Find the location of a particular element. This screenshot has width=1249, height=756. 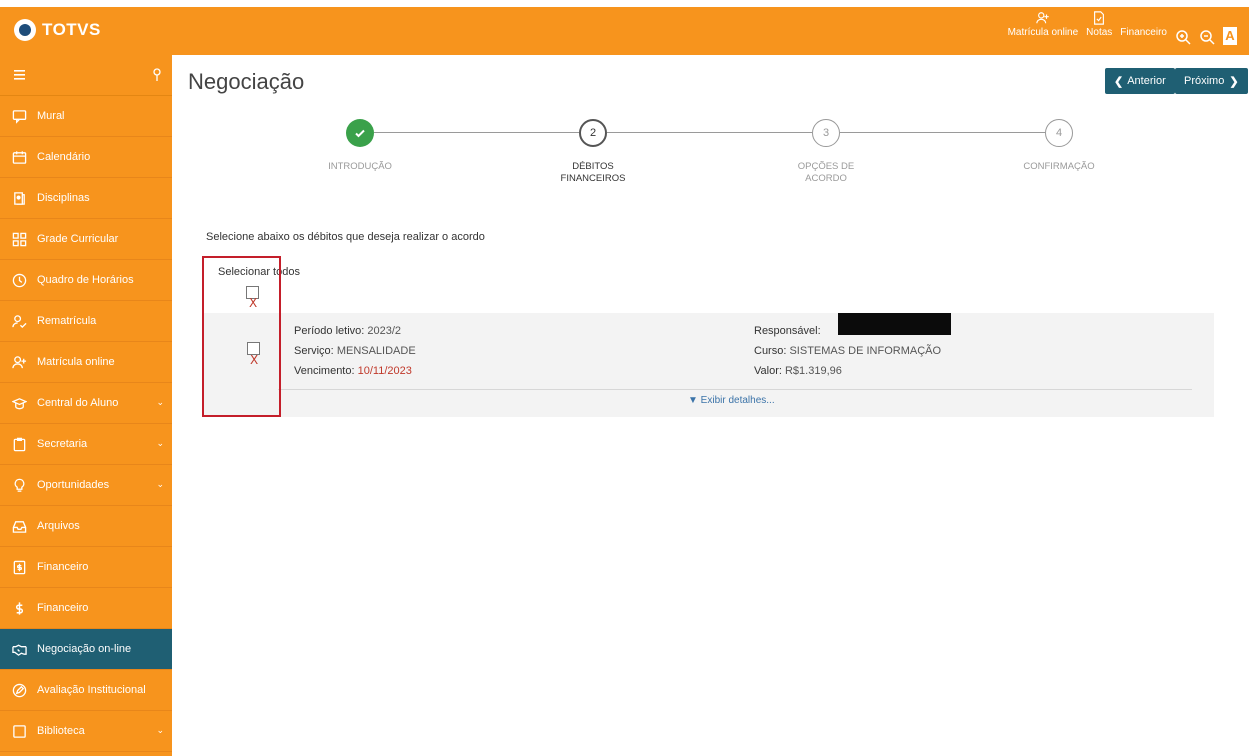

next-button-label: Próximo is located at coordinates (1204, 81).